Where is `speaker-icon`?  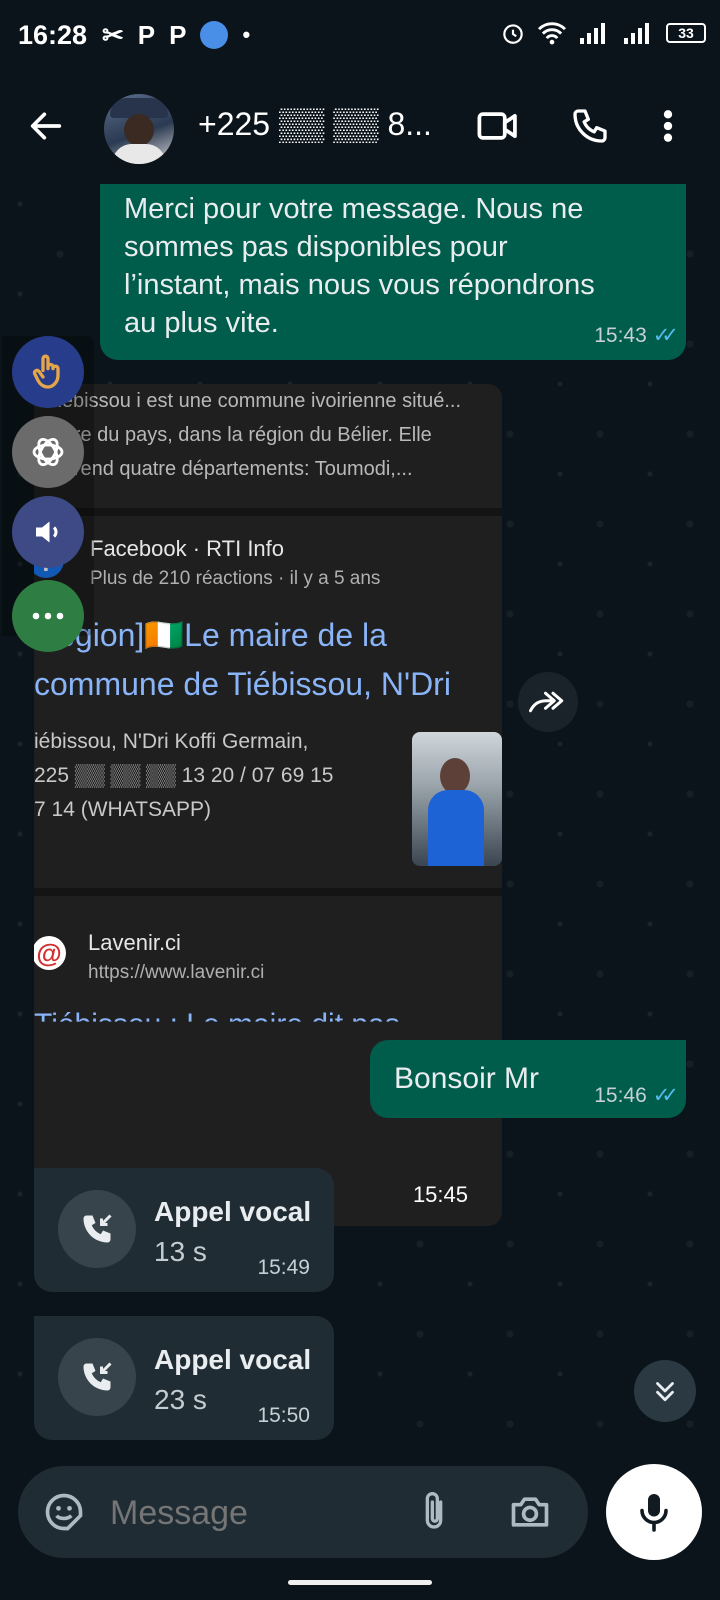
speaker-icon is located at coordinates (47, 532).